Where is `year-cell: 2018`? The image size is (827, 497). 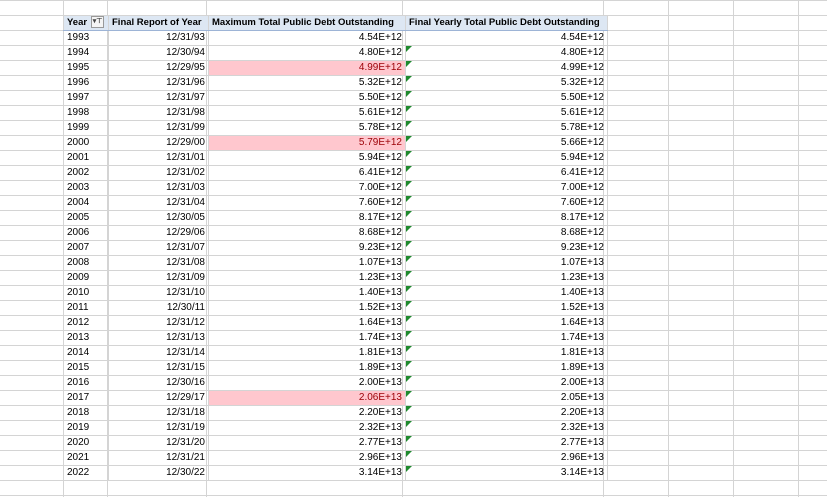
year-cell: 2018 is located at coordinates (86, 413).